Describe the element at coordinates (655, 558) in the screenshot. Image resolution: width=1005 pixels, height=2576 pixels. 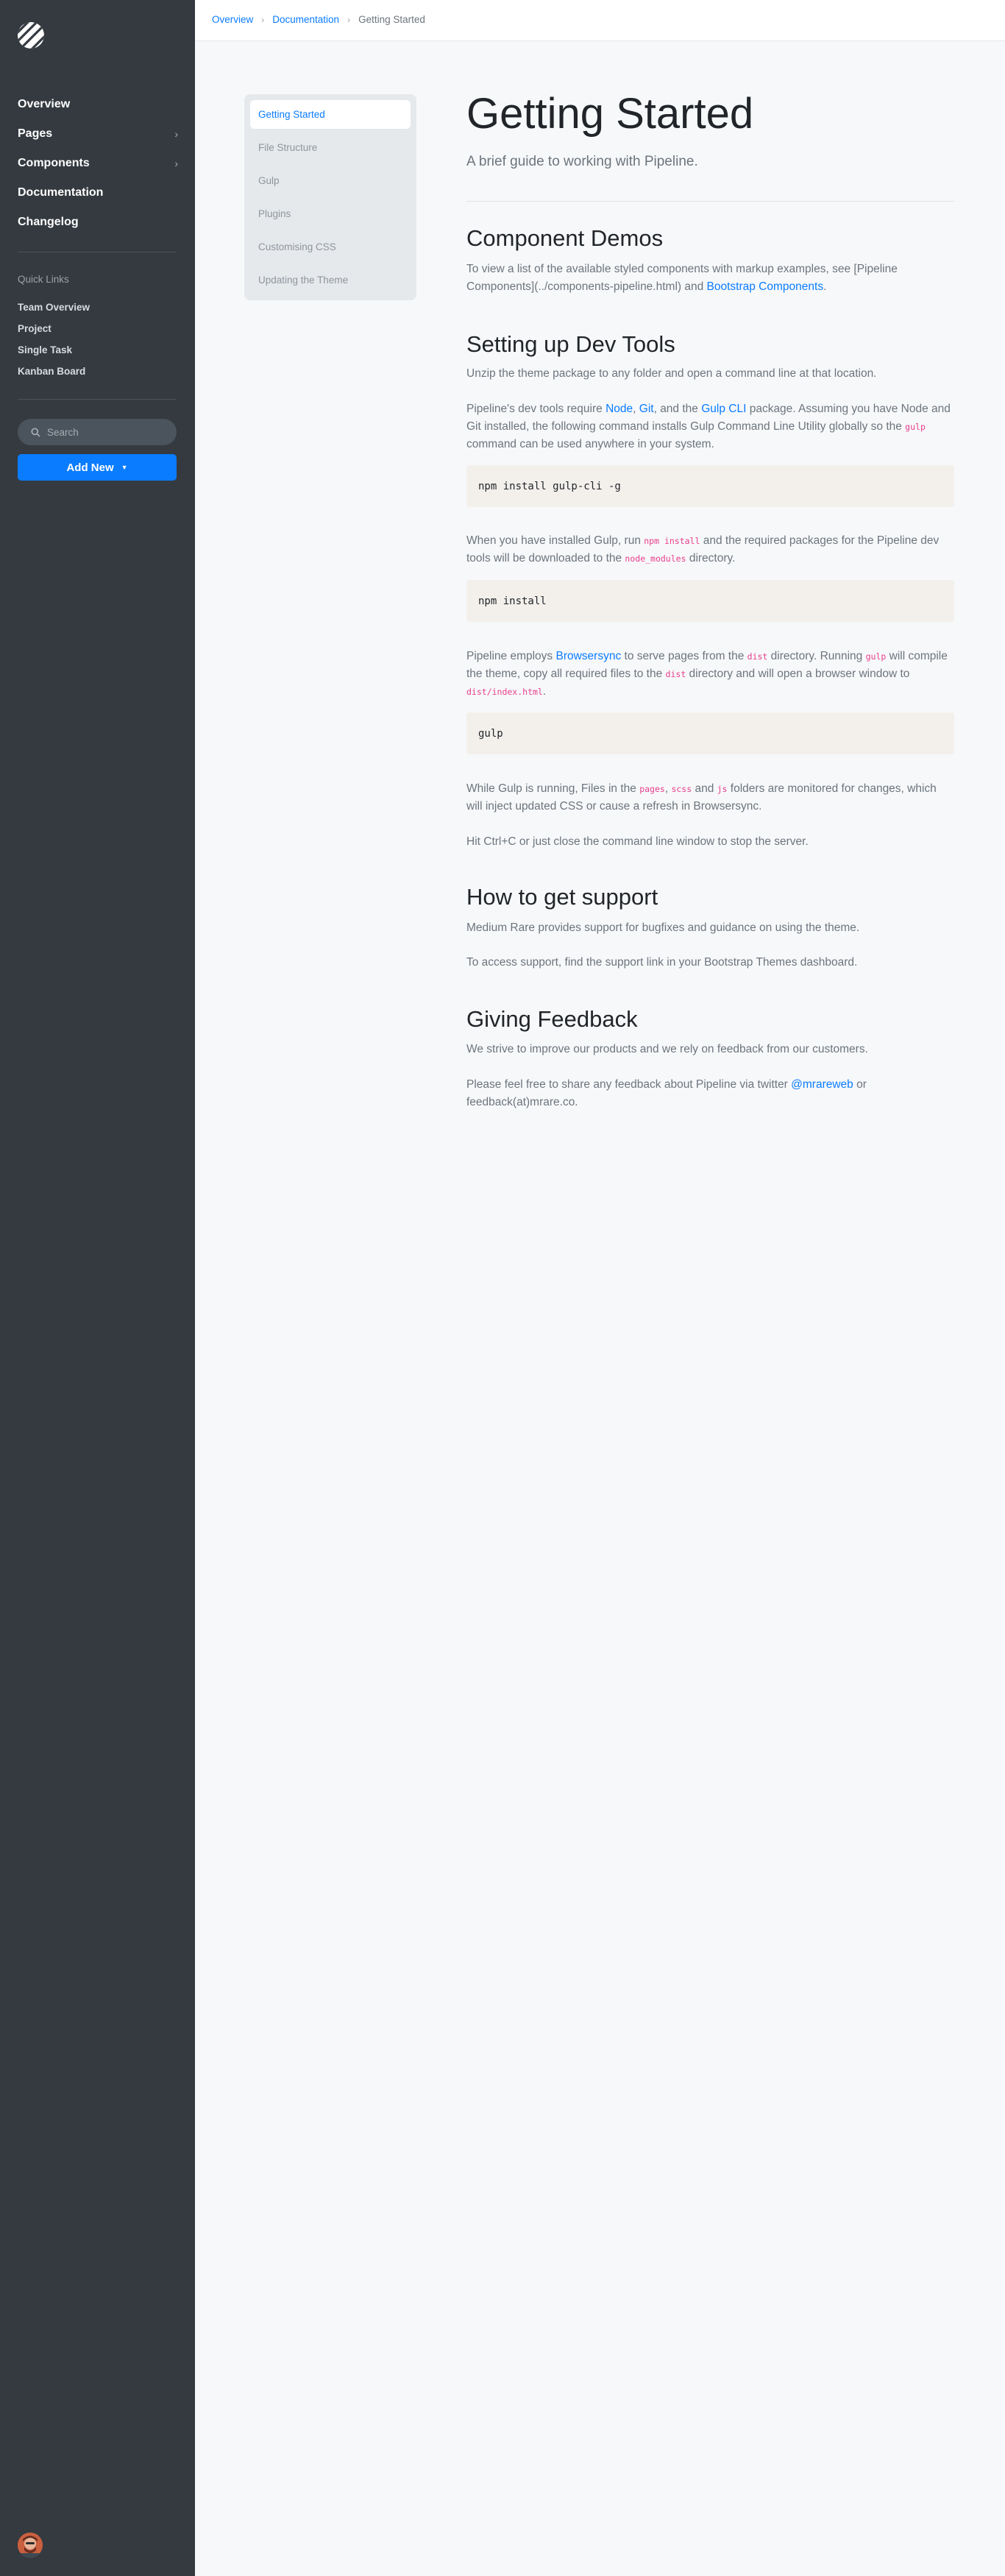
I see `inline-code: node_modules` at that location.